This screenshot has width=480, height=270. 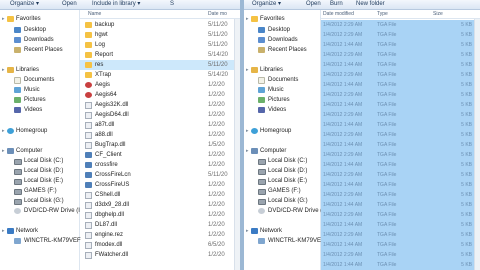 I want to click on file-row: engine.rez 1/2/20, so click(x=160, y=235).